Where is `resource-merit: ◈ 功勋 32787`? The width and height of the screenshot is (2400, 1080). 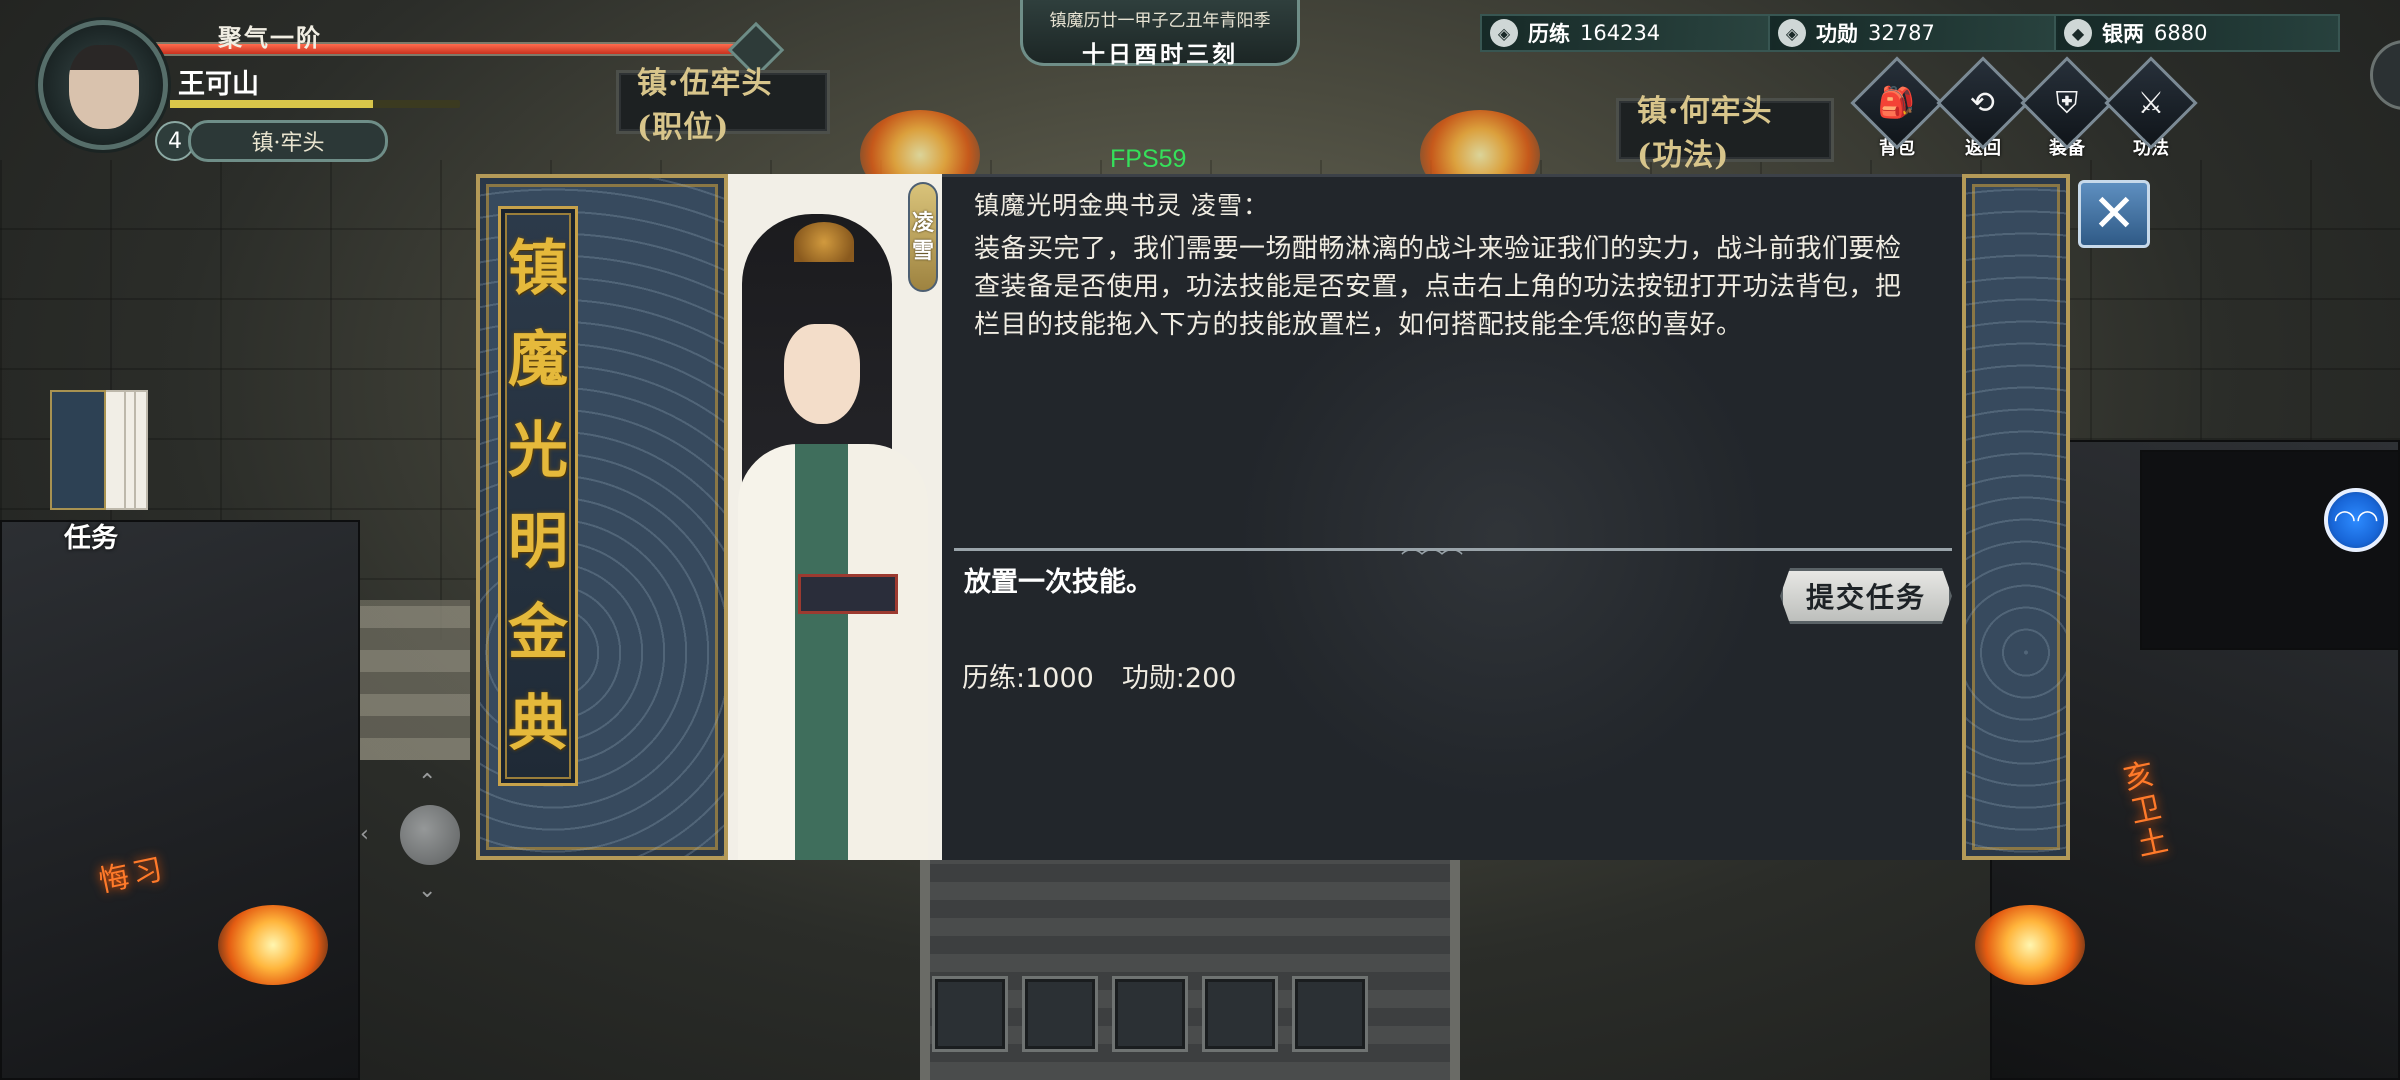
resource-merit: ◈ 功勋 32787 is located at coordinates (1913, 33).